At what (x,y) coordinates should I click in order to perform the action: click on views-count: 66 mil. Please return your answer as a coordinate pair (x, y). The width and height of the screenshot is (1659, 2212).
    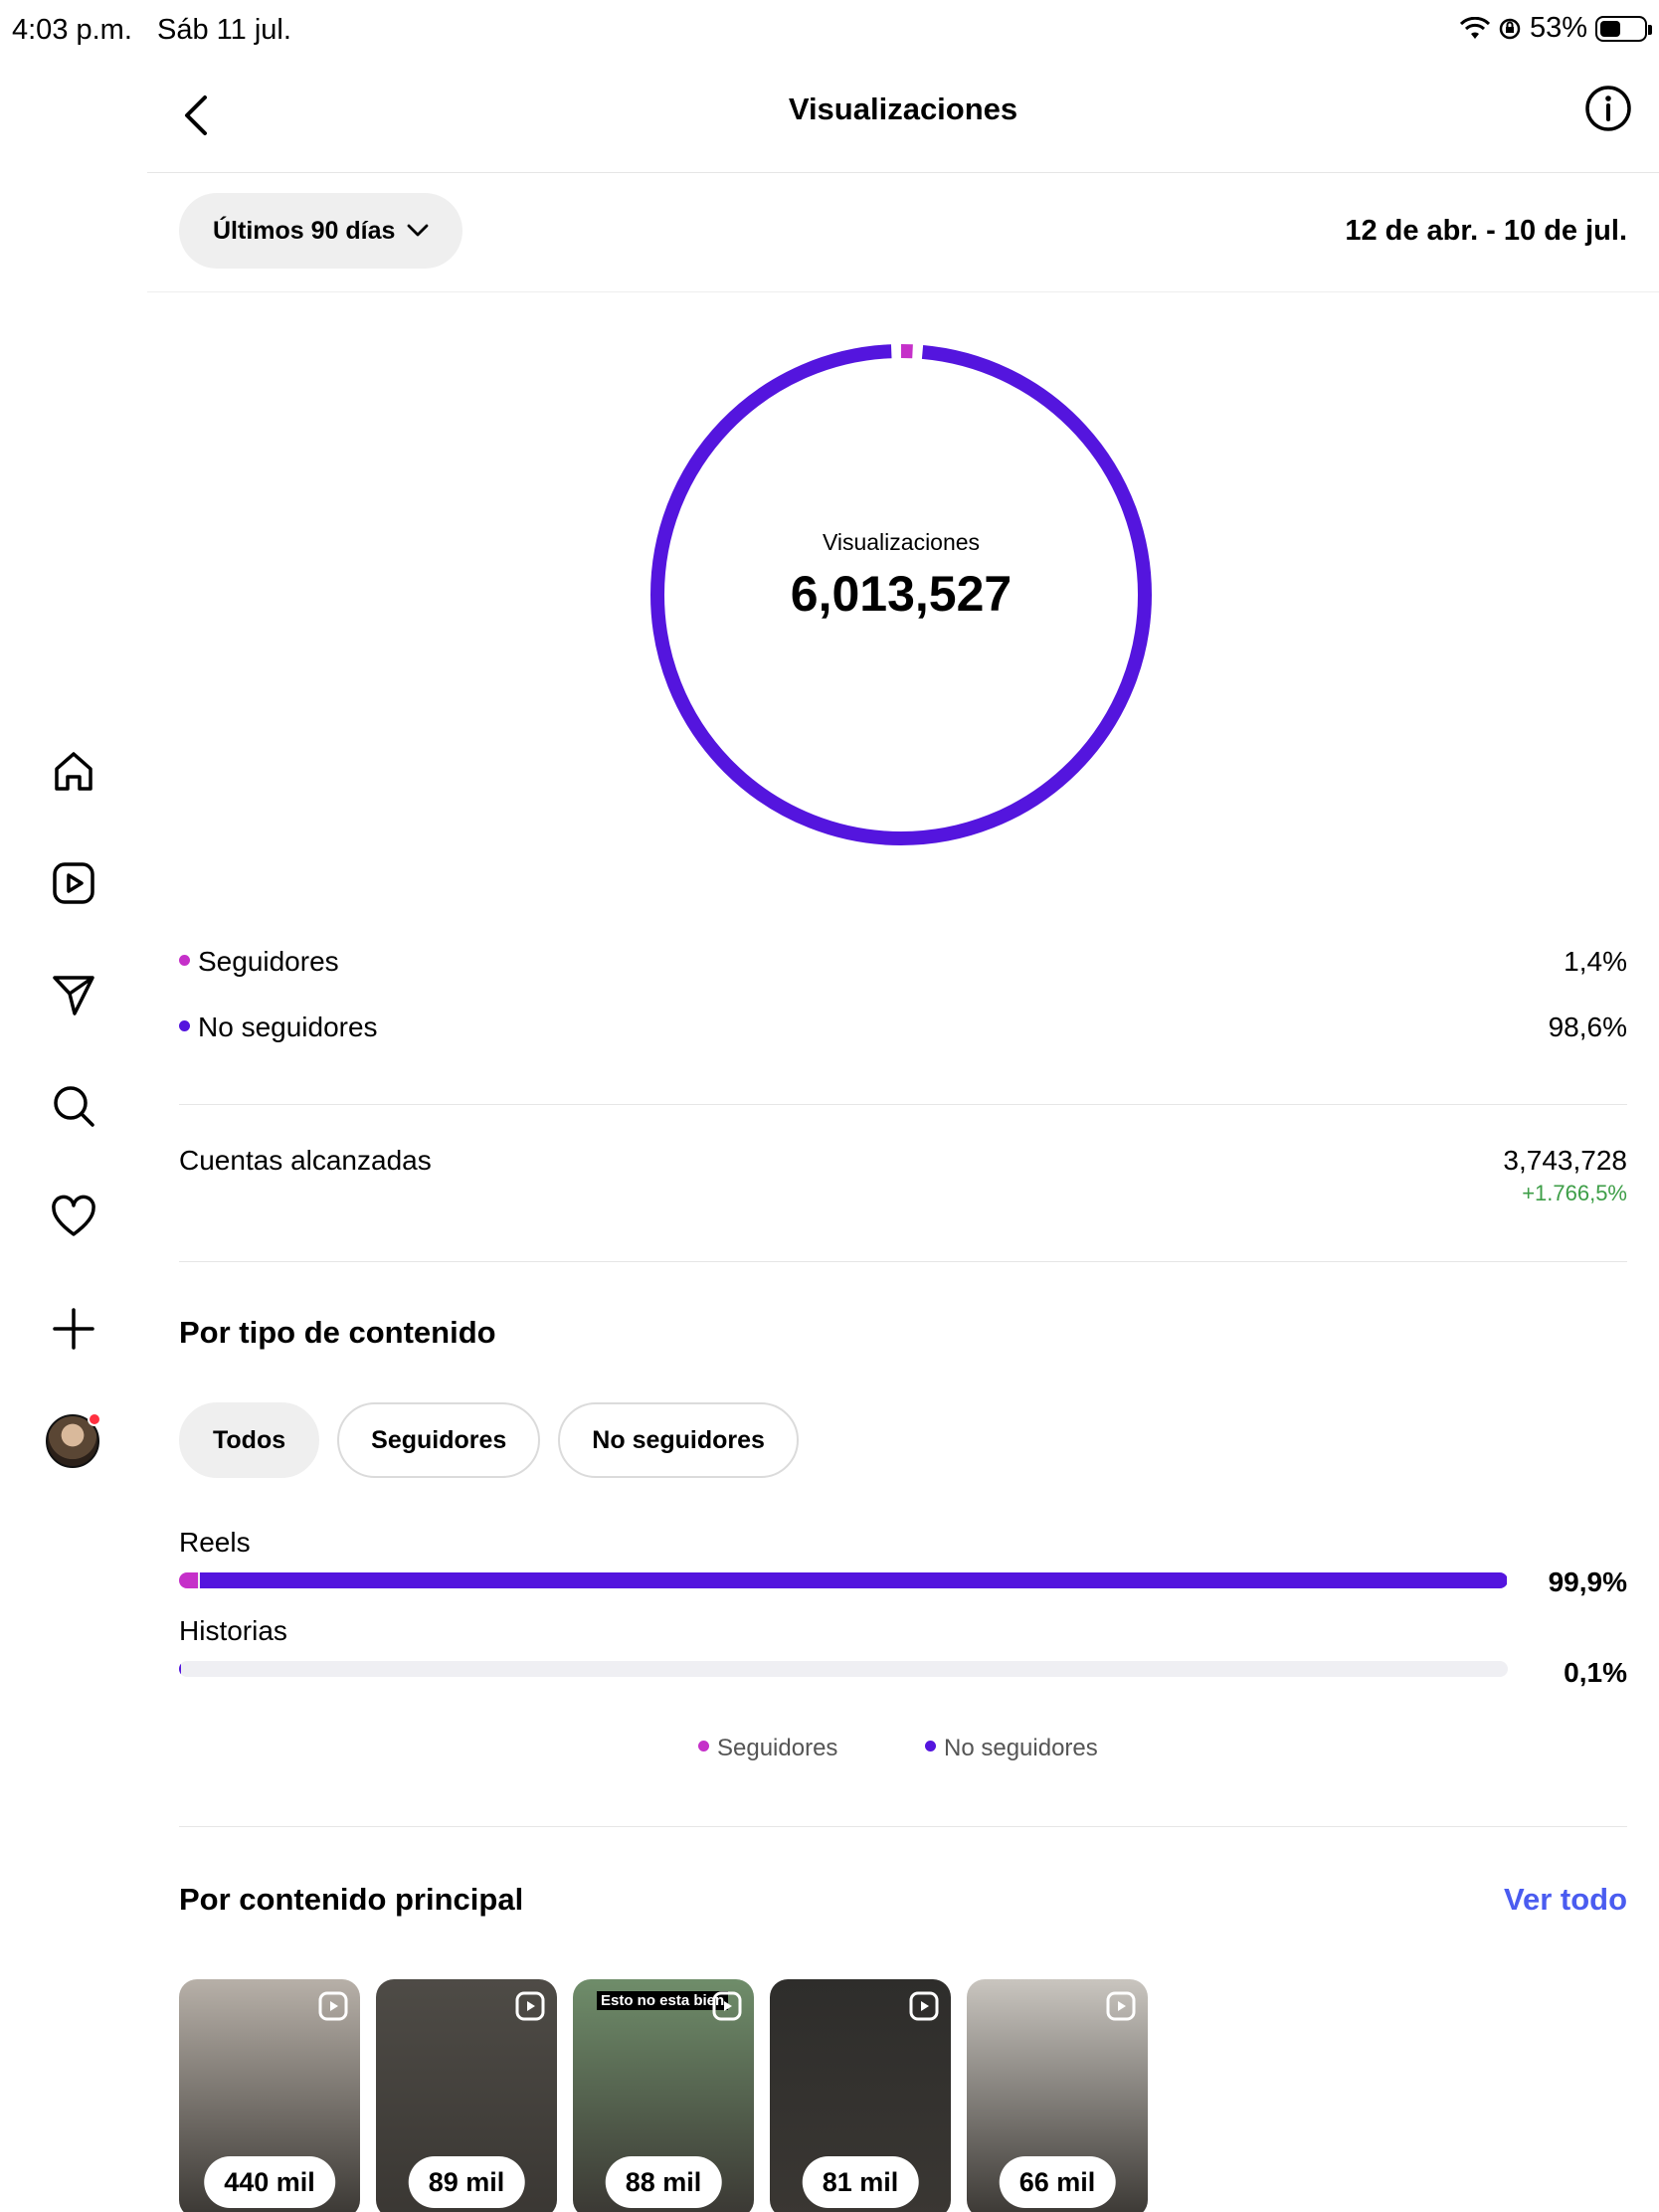
    Looking at the image, I should click on (1057, 2182).